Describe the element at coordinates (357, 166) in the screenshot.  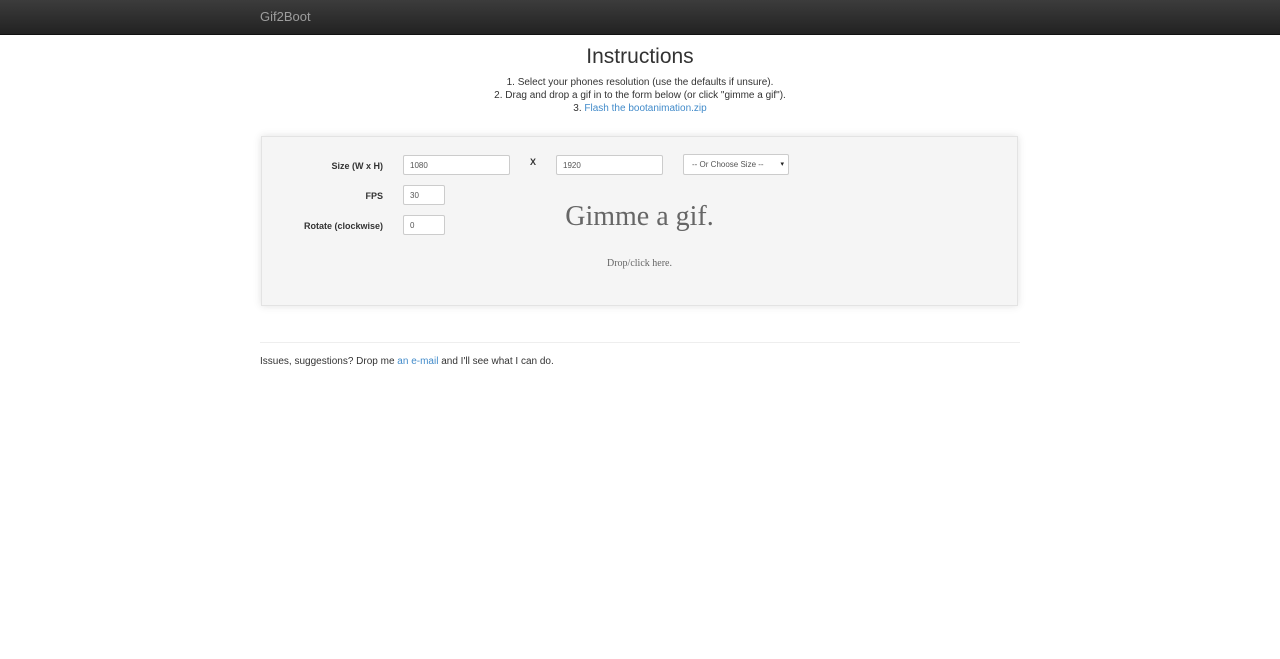
I see `size-label: Size (W x H)` at that location.